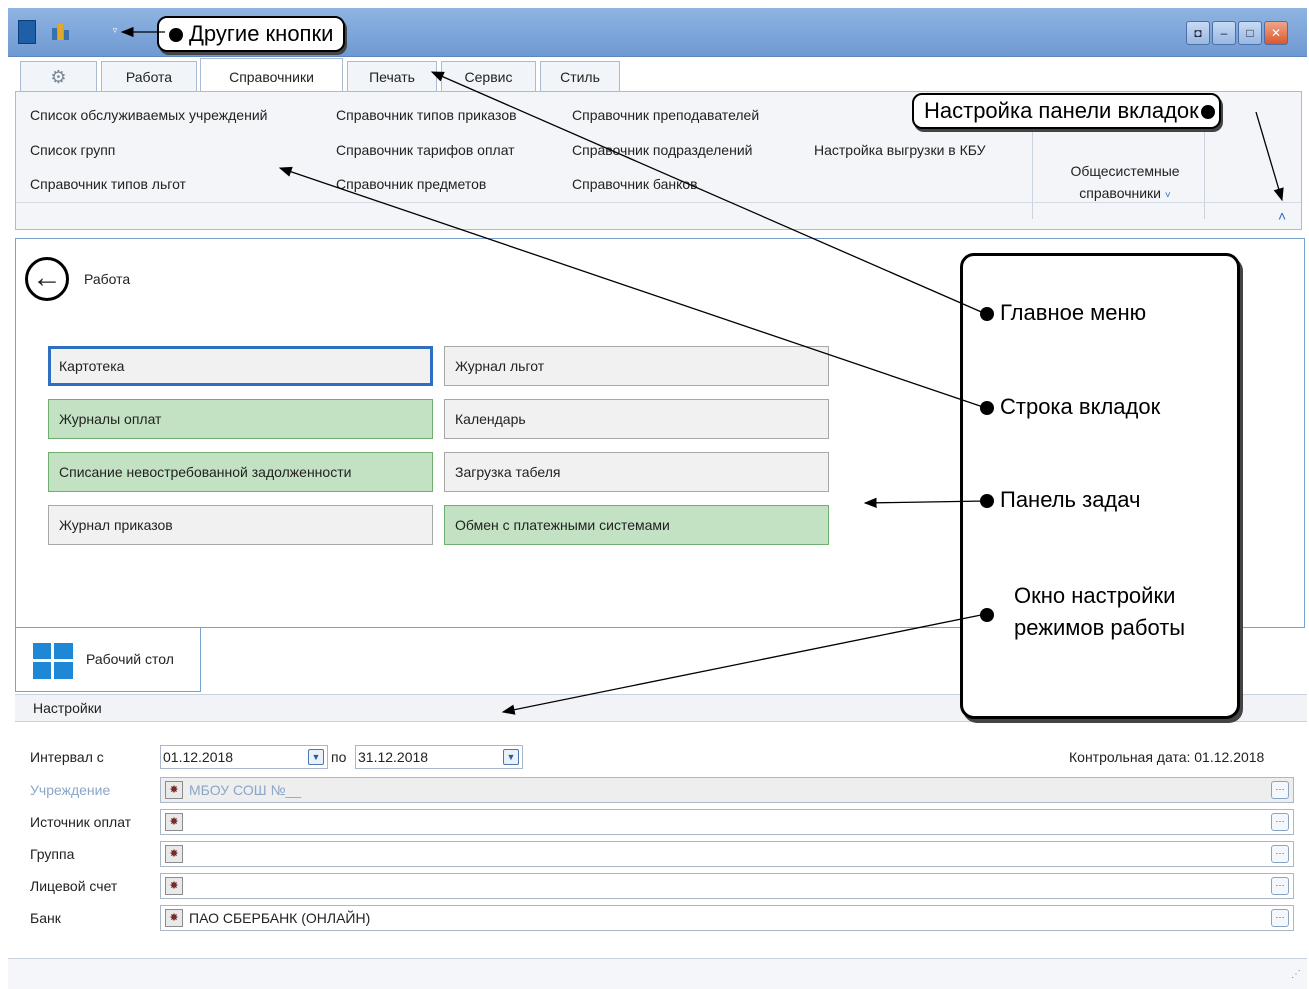 The width and height of the screenshot is (1309, 989). Describe the element at coordinates (744, 664) in the screenshot. I see `arrow-mode-window` at that location.